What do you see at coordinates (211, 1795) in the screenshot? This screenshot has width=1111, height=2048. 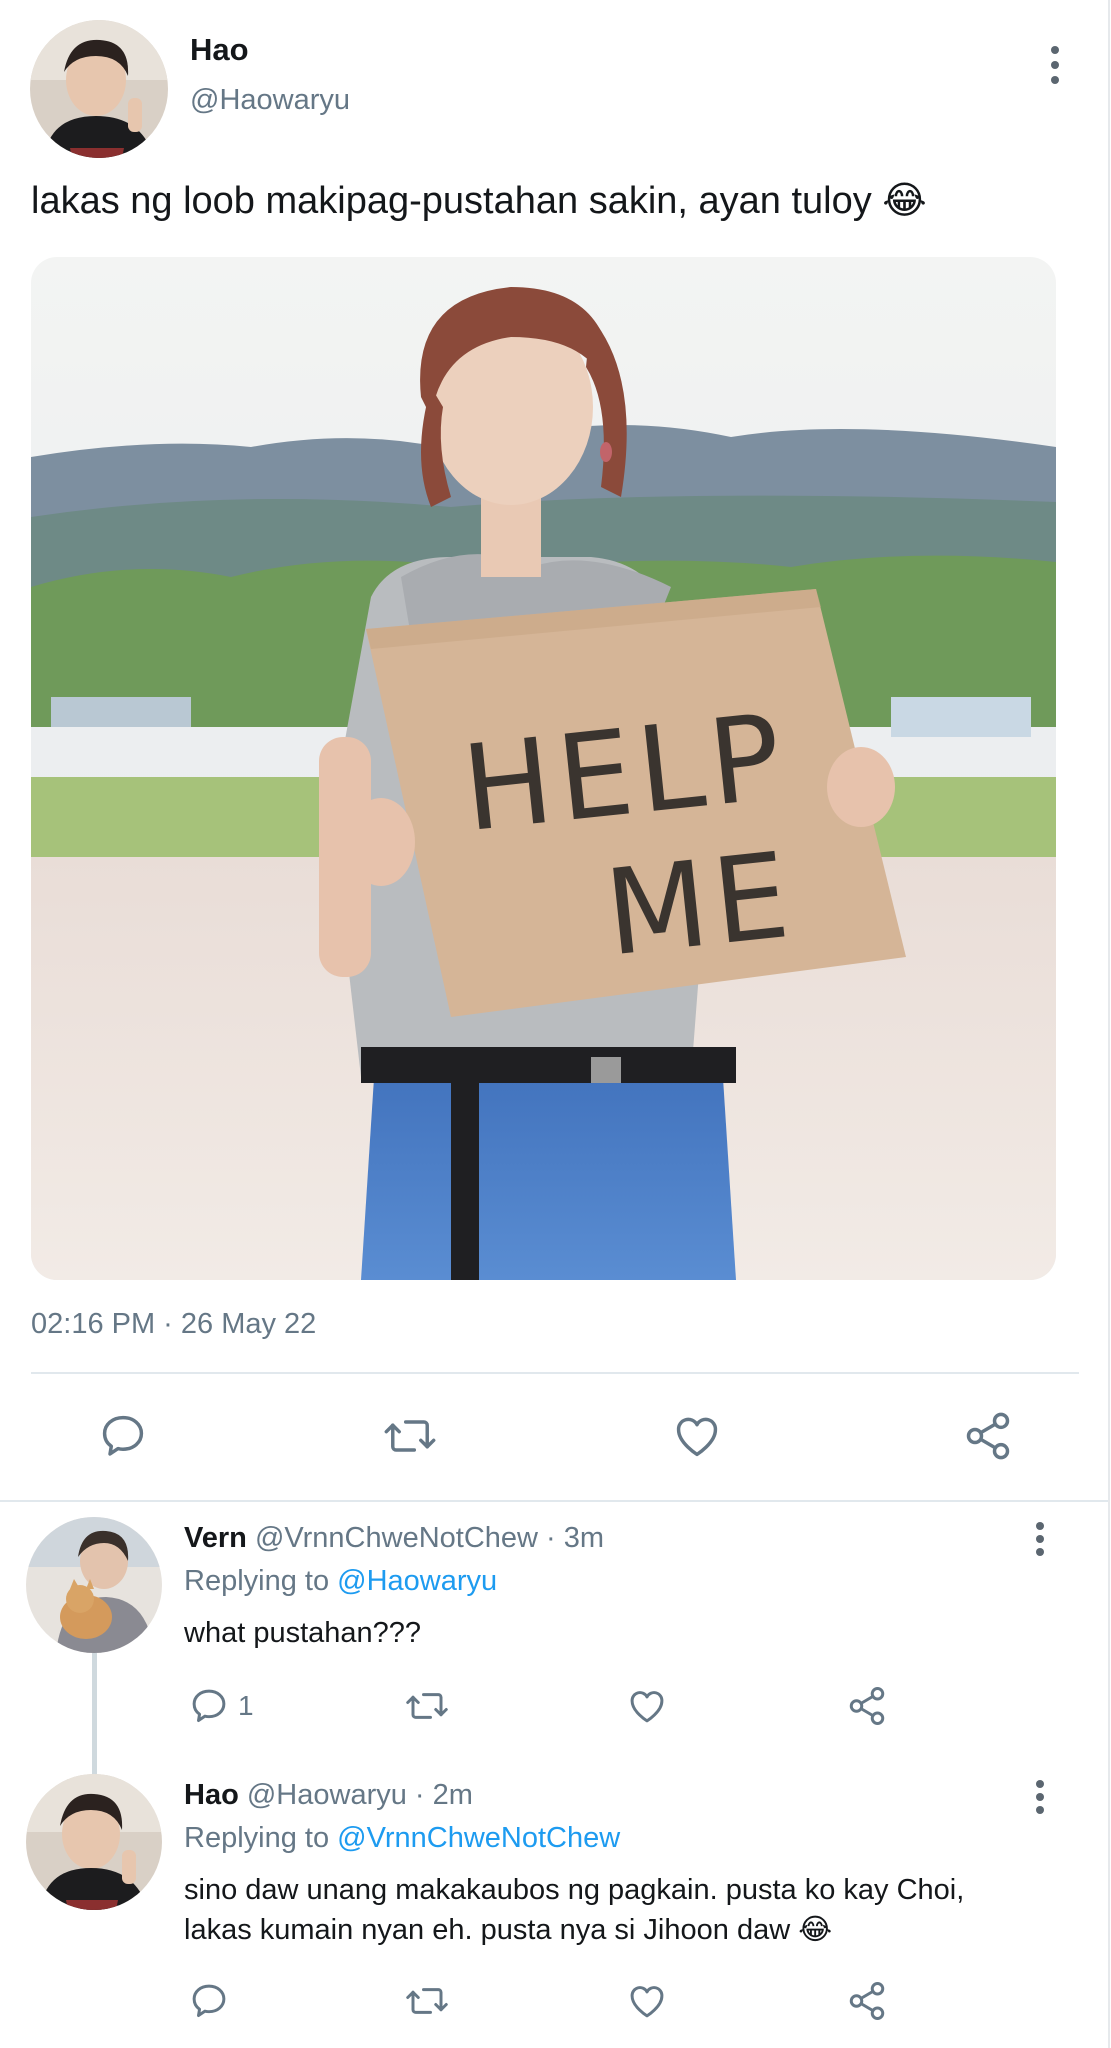 I see `reply-author-name: Hao` at bounding box center [211, 1795].